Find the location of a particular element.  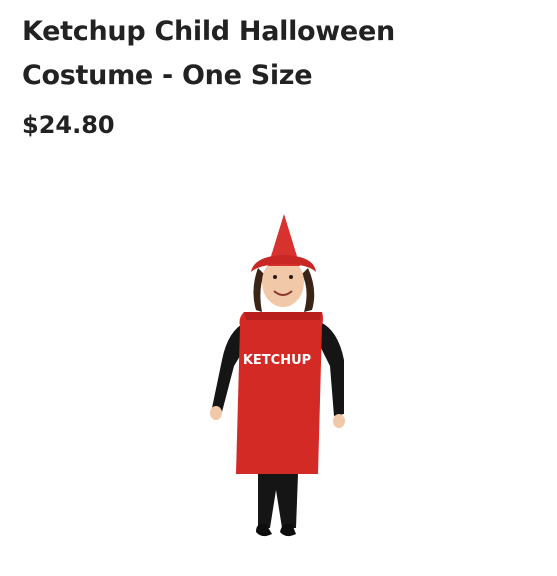

legs is located at coordinates (278, 501).